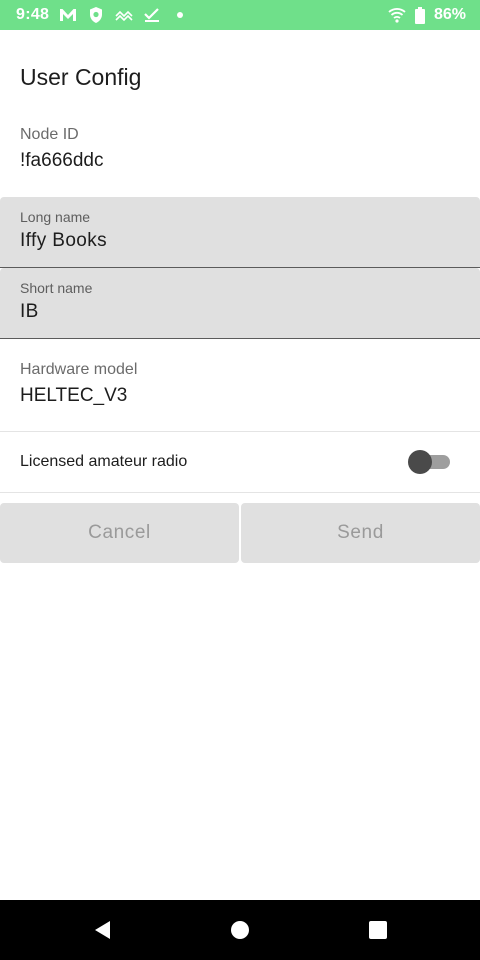 Image resolution: width=480 pixels, height=960 pixels. Describe the element at coordinates (180, 15) in the screenshot. I see `dot-icon` at that location.